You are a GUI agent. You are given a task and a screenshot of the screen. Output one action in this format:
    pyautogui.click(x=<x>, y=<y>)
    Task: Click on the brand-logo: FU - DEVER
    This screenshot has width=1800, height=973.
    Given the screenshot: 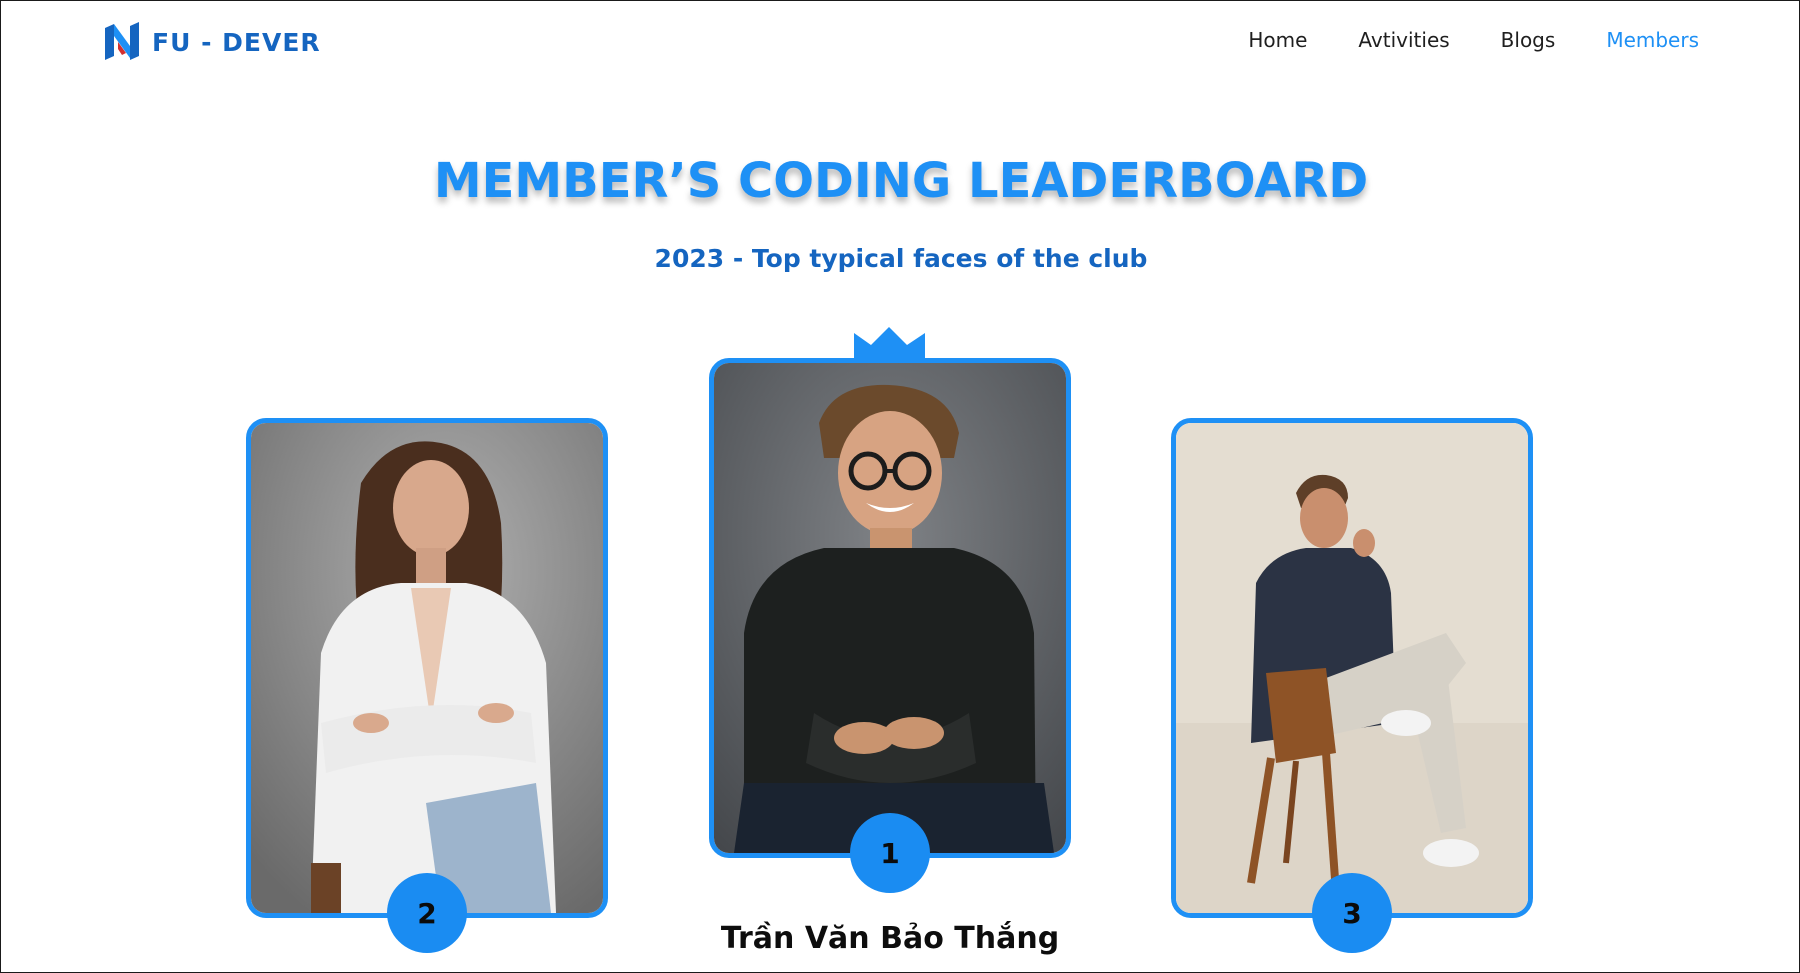 What is the action you would take?
    pyautogui.click(x=211, y=42)
    